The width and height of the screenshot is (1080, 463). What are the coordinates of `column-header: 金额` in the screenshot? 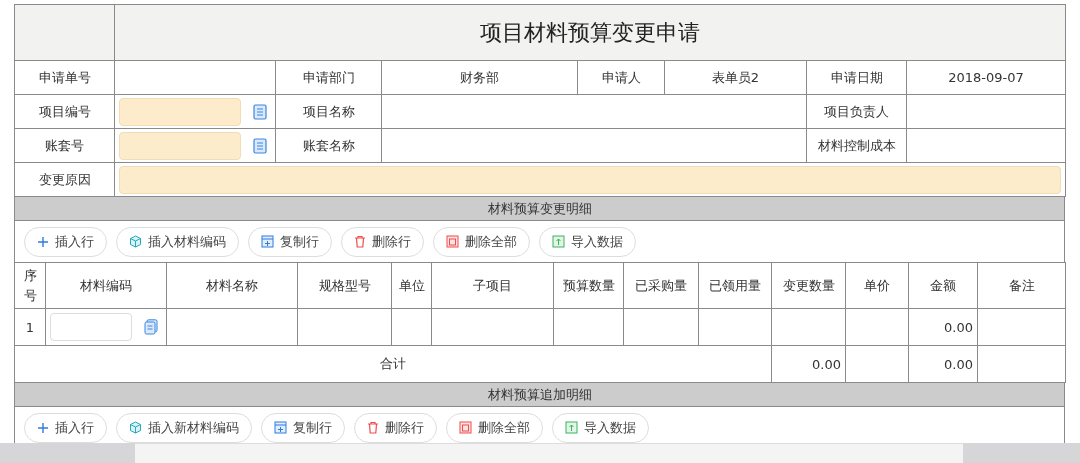 It's located at (943, 285).